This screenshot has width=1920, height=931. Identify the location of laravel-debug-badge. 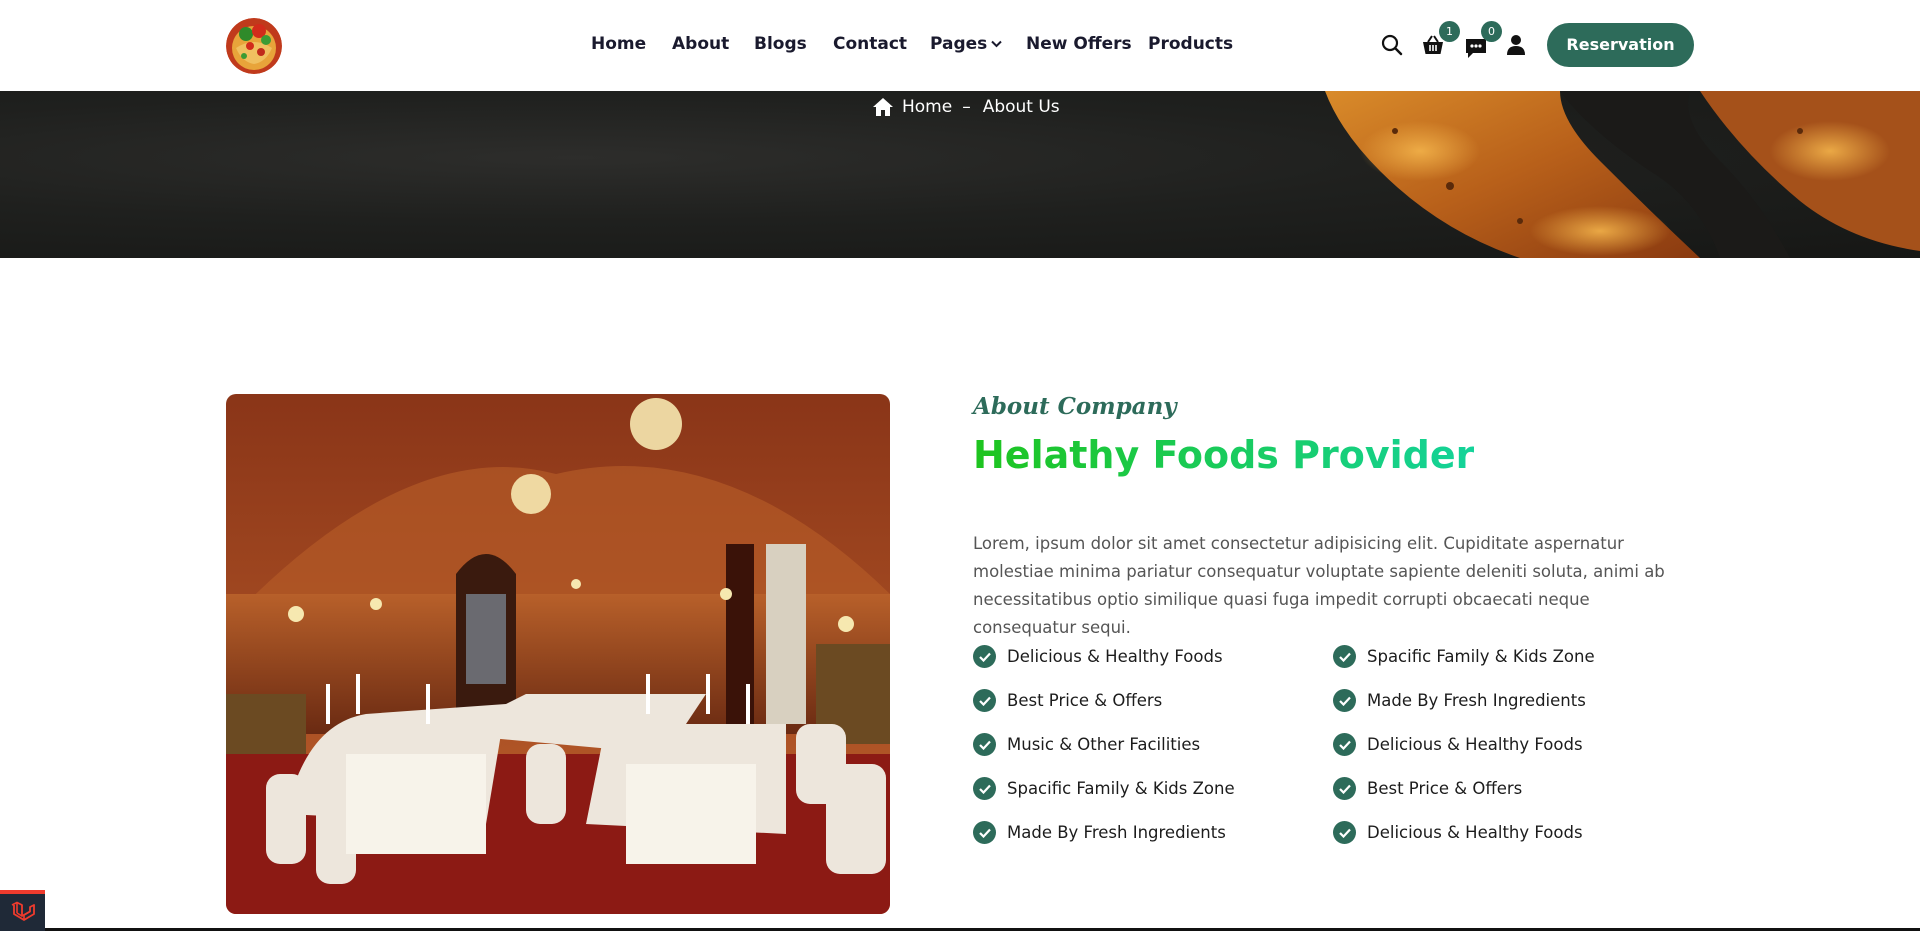
(22, 910).